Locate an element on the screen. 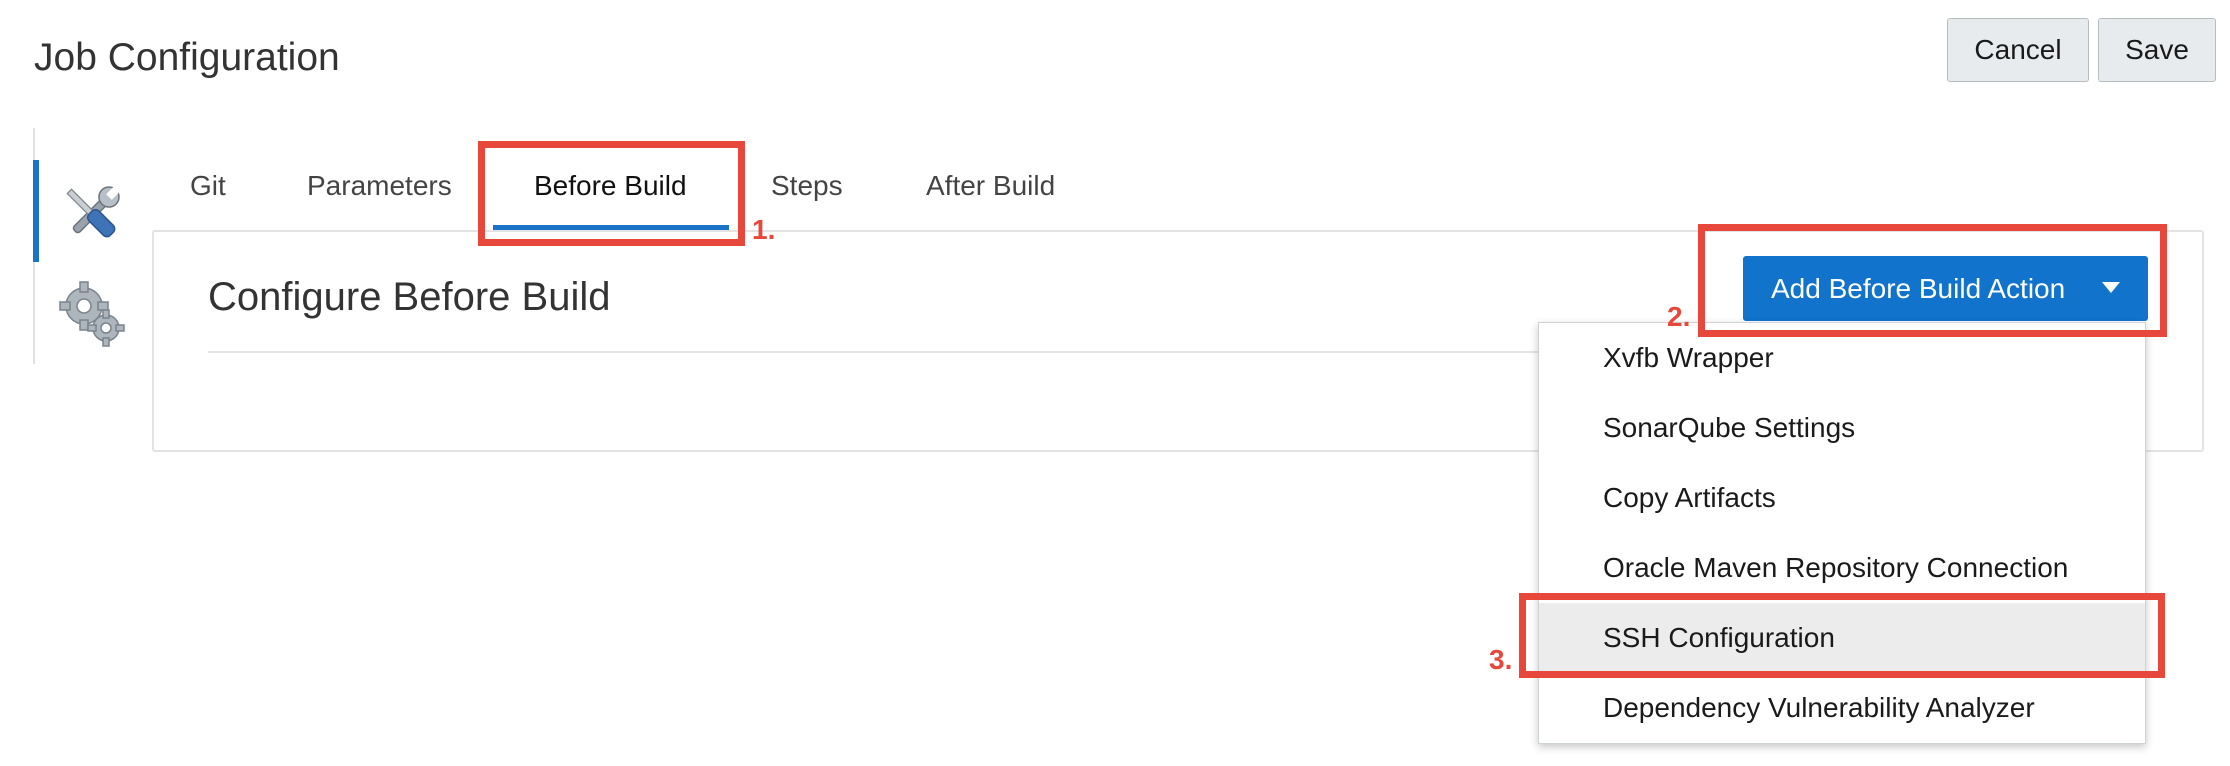  tab-after-build: After Build is located at coordinates (990, 186).